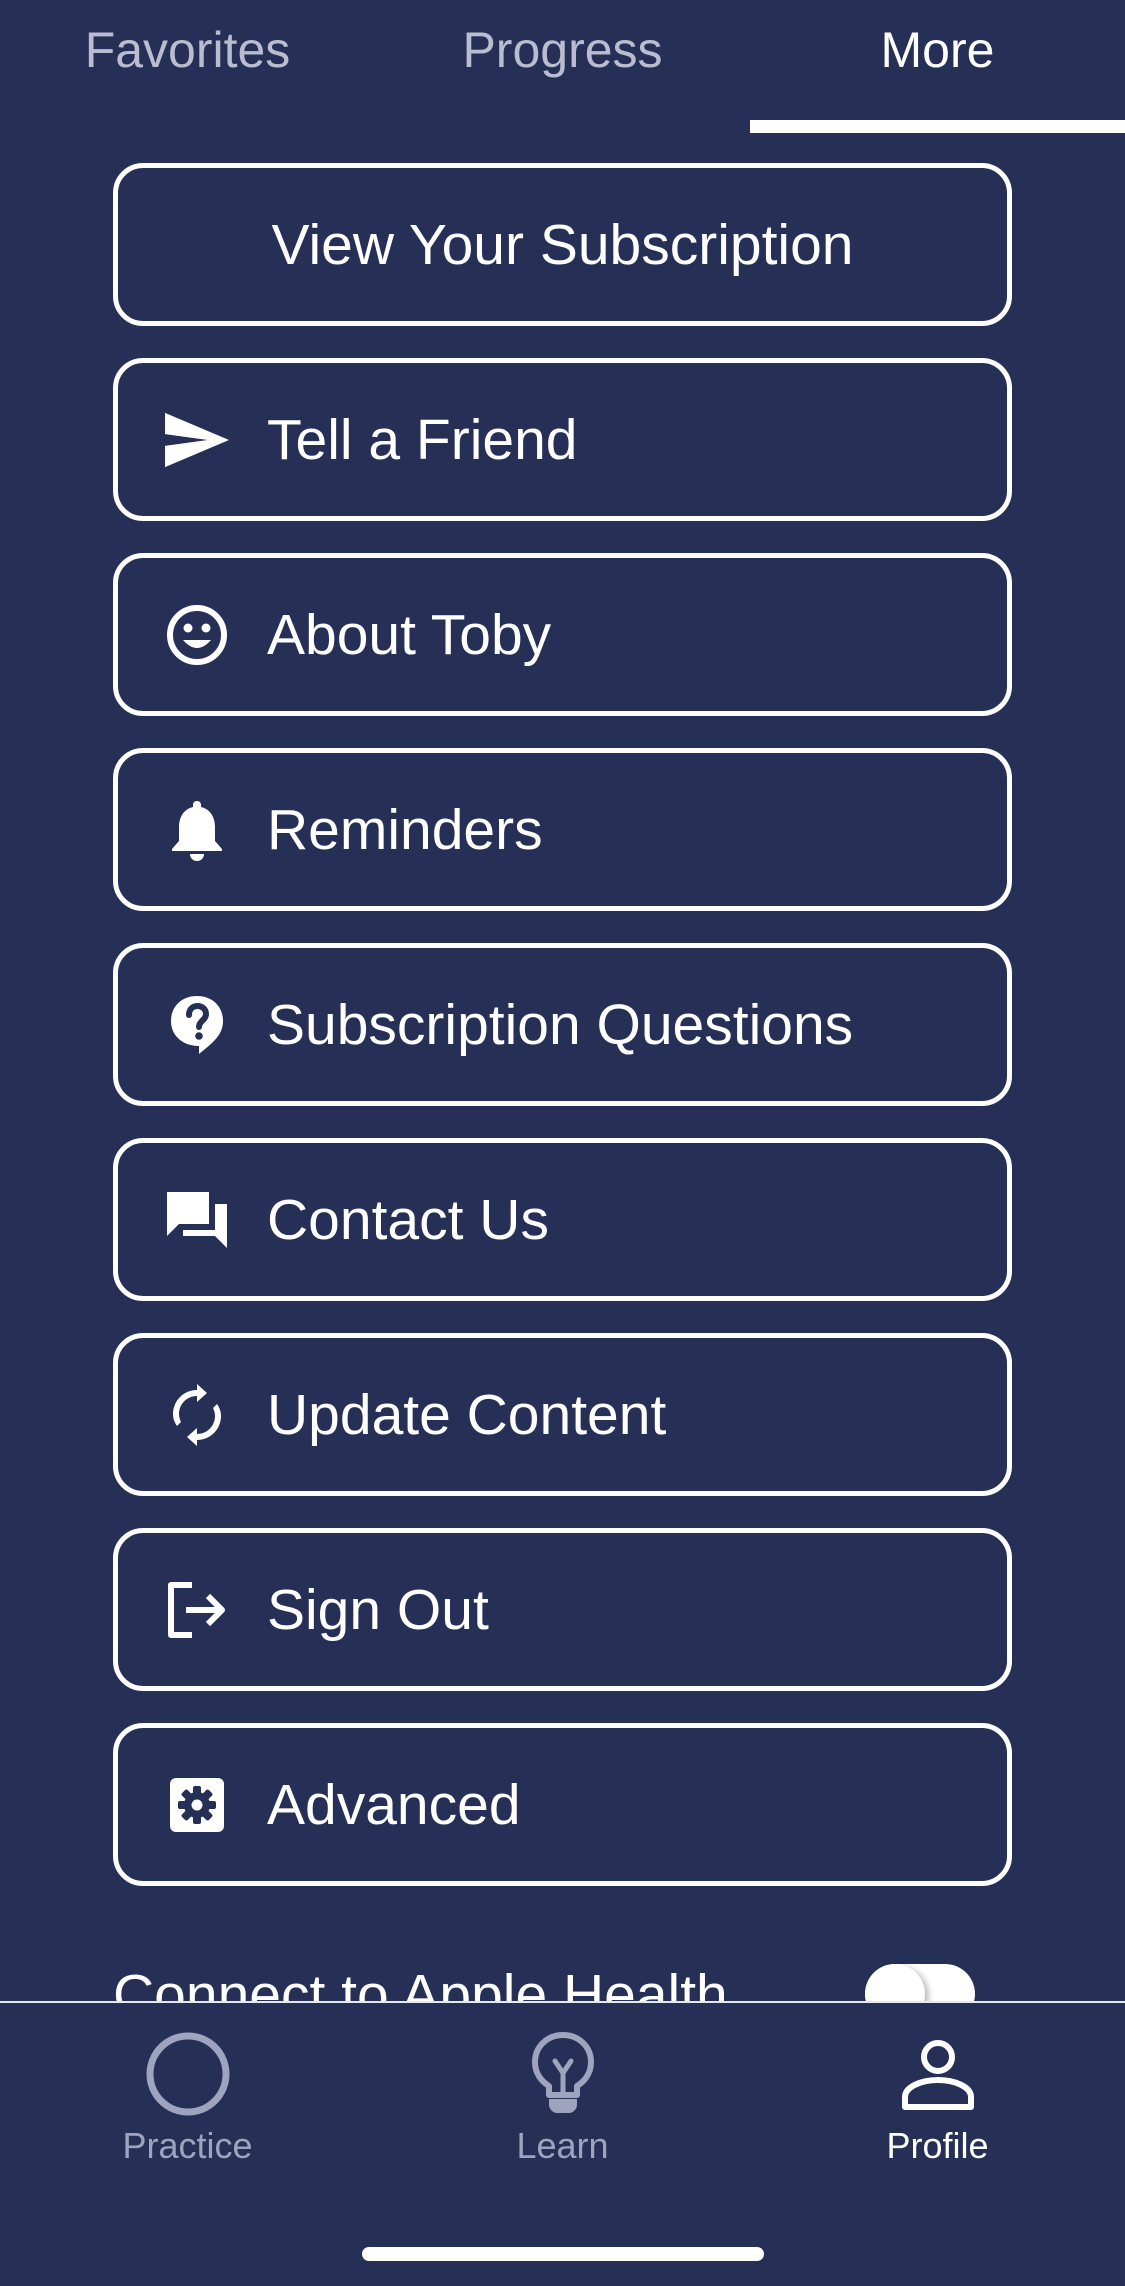  Describe the element at coordinates (563, 2254) in the screenshot. I see `home-indicator` at that location.